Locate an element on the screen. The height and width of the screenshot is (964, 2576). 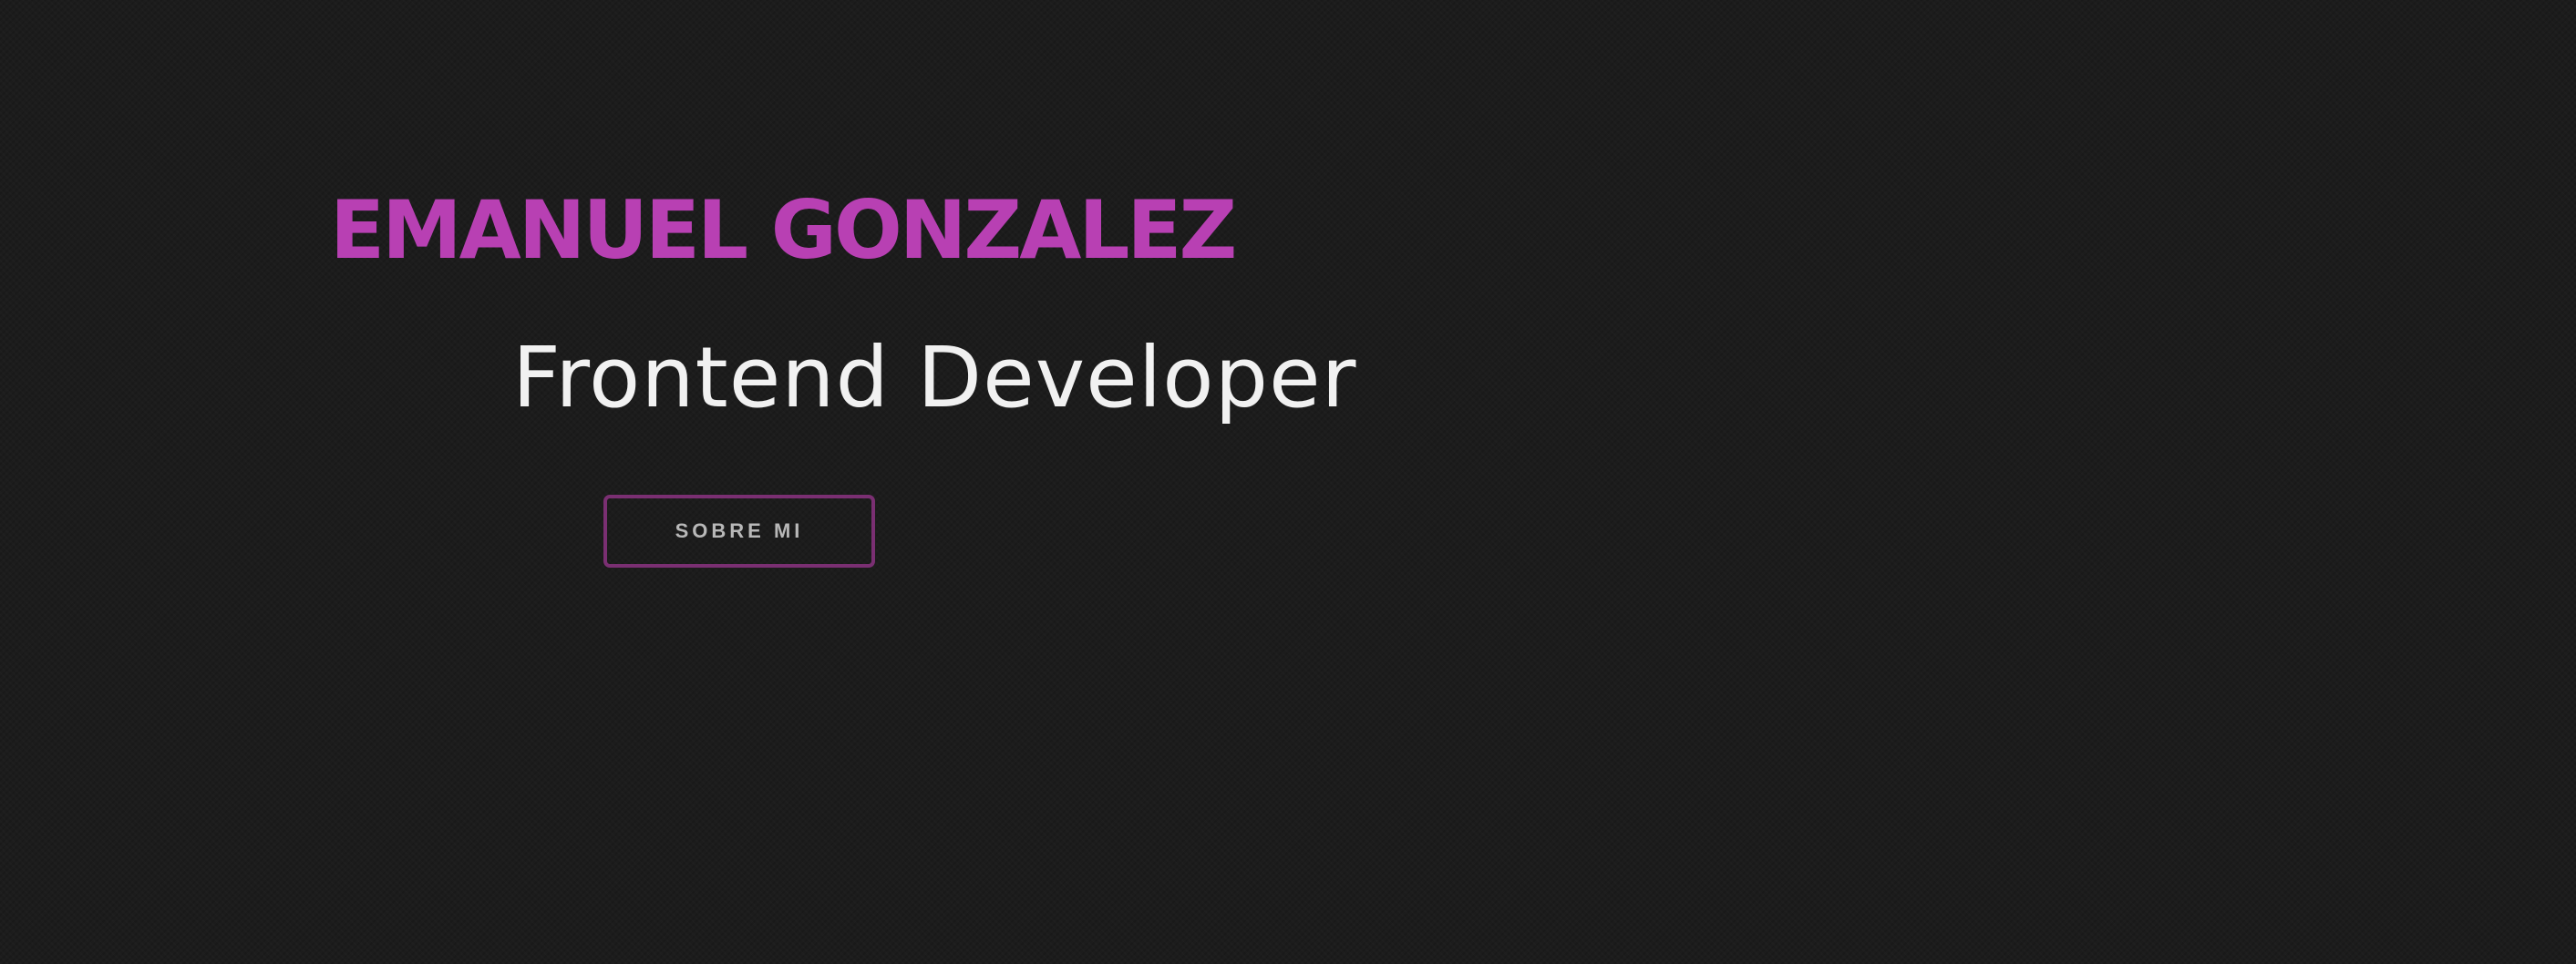
hero-name: EMANUEL GONZALEZ is located at coordinates (783, 230).